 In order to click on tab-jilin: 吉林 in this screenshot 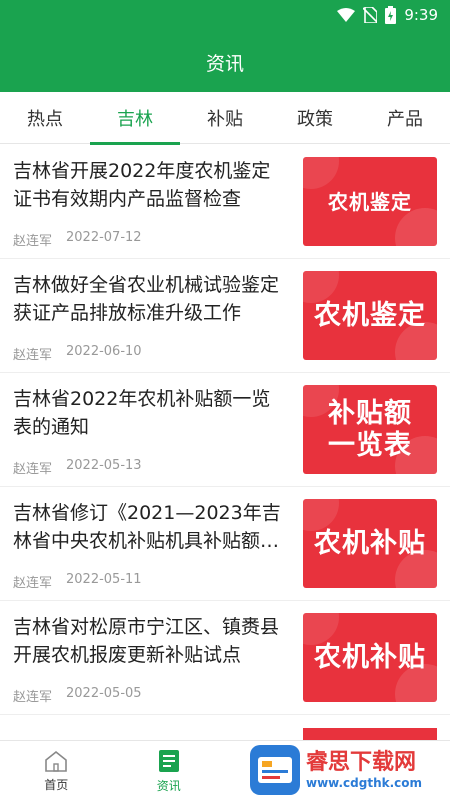, I will do `click(135, 118)`.